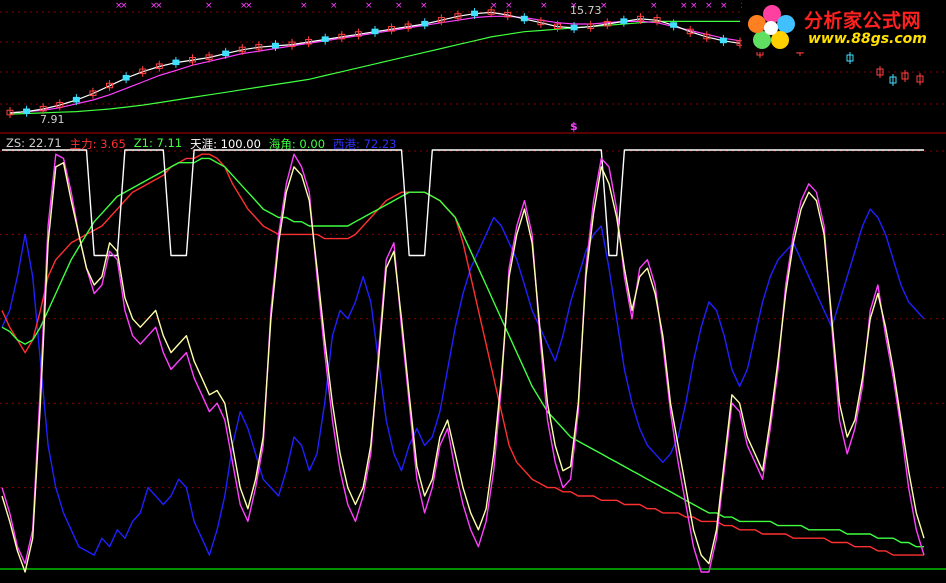  What do you see at coordinates (494, 6) in the screenshot?
I see `top-marker-12: ×` at bounding box center [494, 6].